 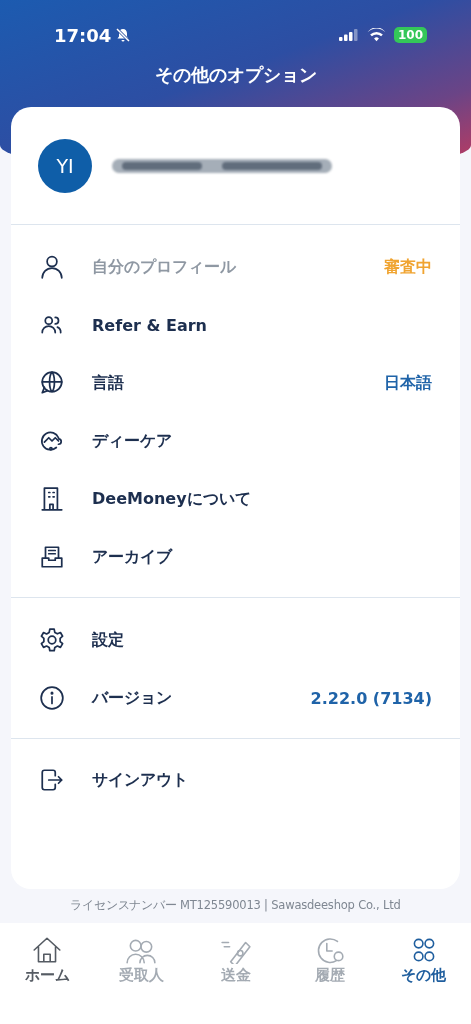 I want to click on menu-item: DeeMoneyについて, so click(x=235, y=499).